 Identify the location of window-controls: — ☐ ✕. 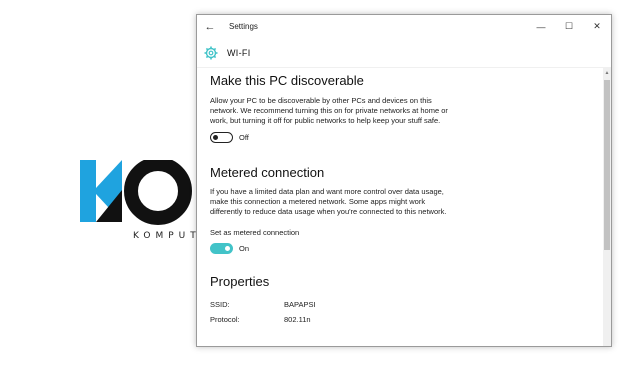
(569, 26).